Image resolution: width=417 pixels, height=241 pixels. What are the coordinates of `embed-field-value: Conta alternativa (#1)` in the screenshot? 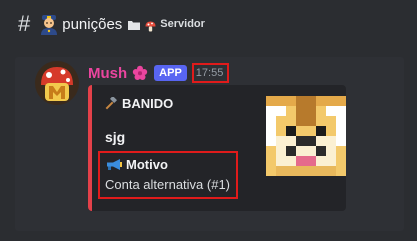 It's located at (168, 184).